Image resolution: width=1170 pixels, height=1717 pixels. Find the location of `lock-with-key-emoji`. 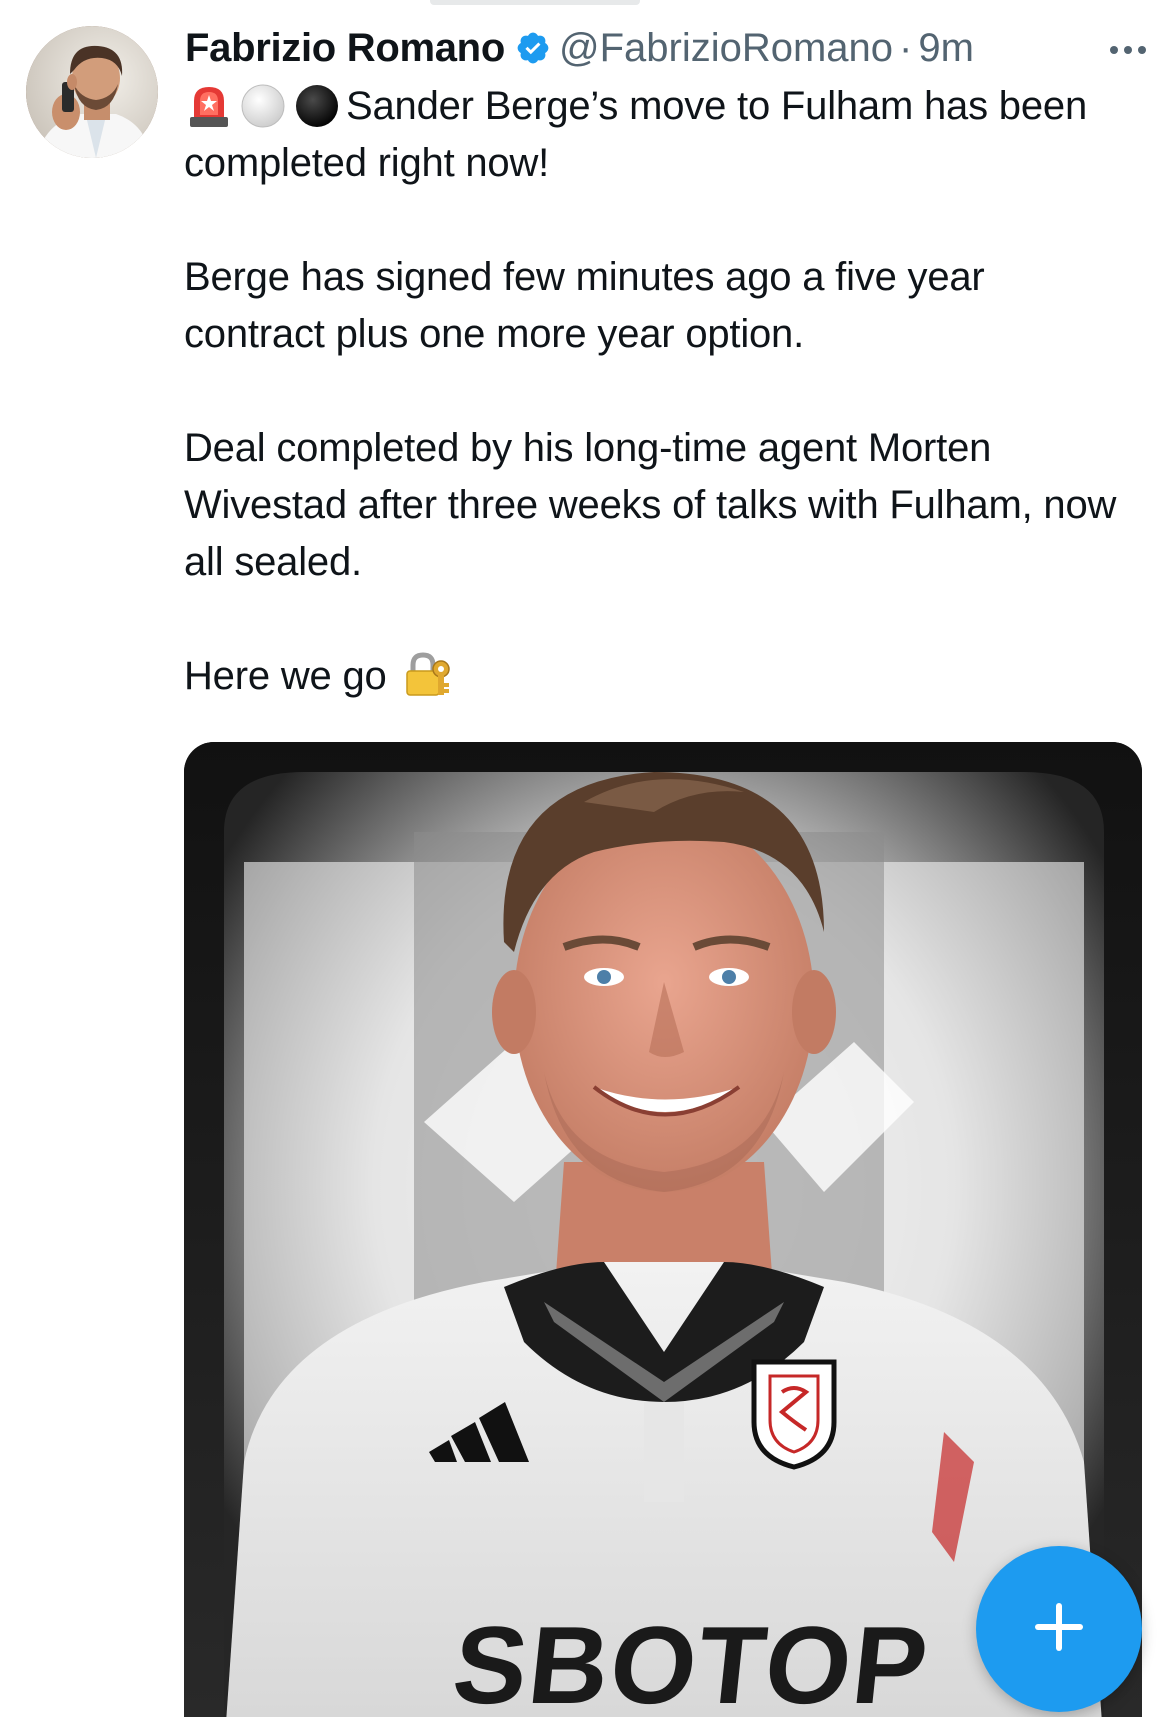

lock-with-key-emoji is located at coordinates (428, 674).